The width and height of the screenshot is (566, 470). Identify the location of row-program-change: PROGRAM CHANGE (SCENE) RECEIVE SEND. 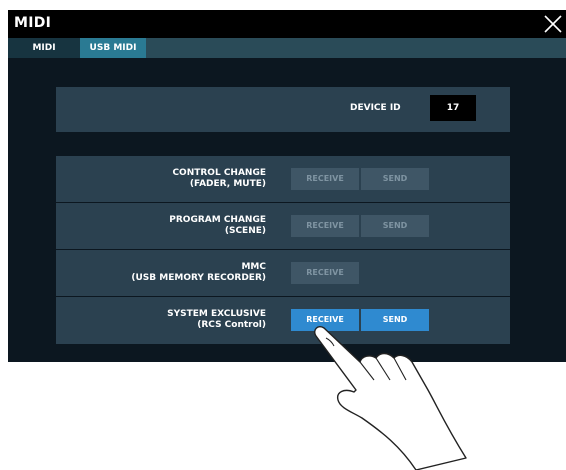
(283, 226).